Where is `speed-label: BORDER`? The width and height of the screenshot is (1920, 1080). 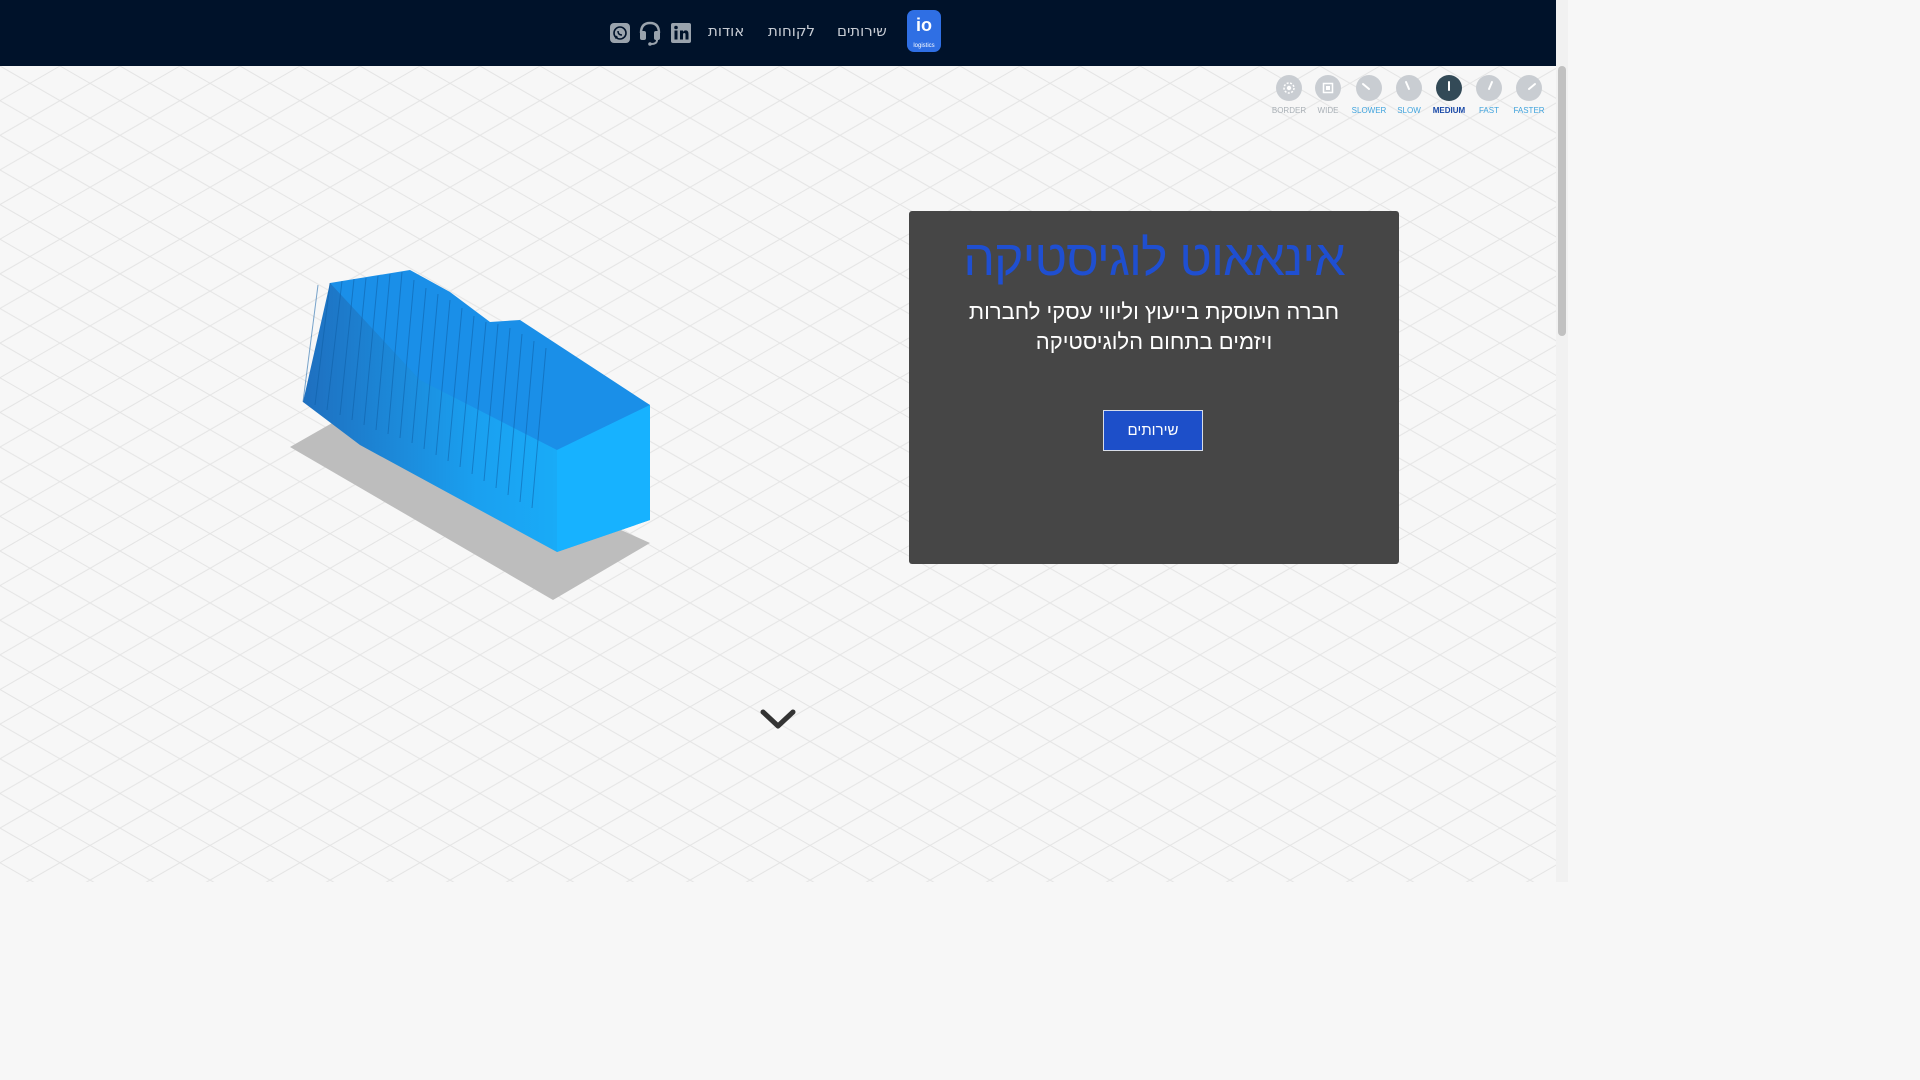 speed-label: BORDER is located at coordinates (1289, 110).